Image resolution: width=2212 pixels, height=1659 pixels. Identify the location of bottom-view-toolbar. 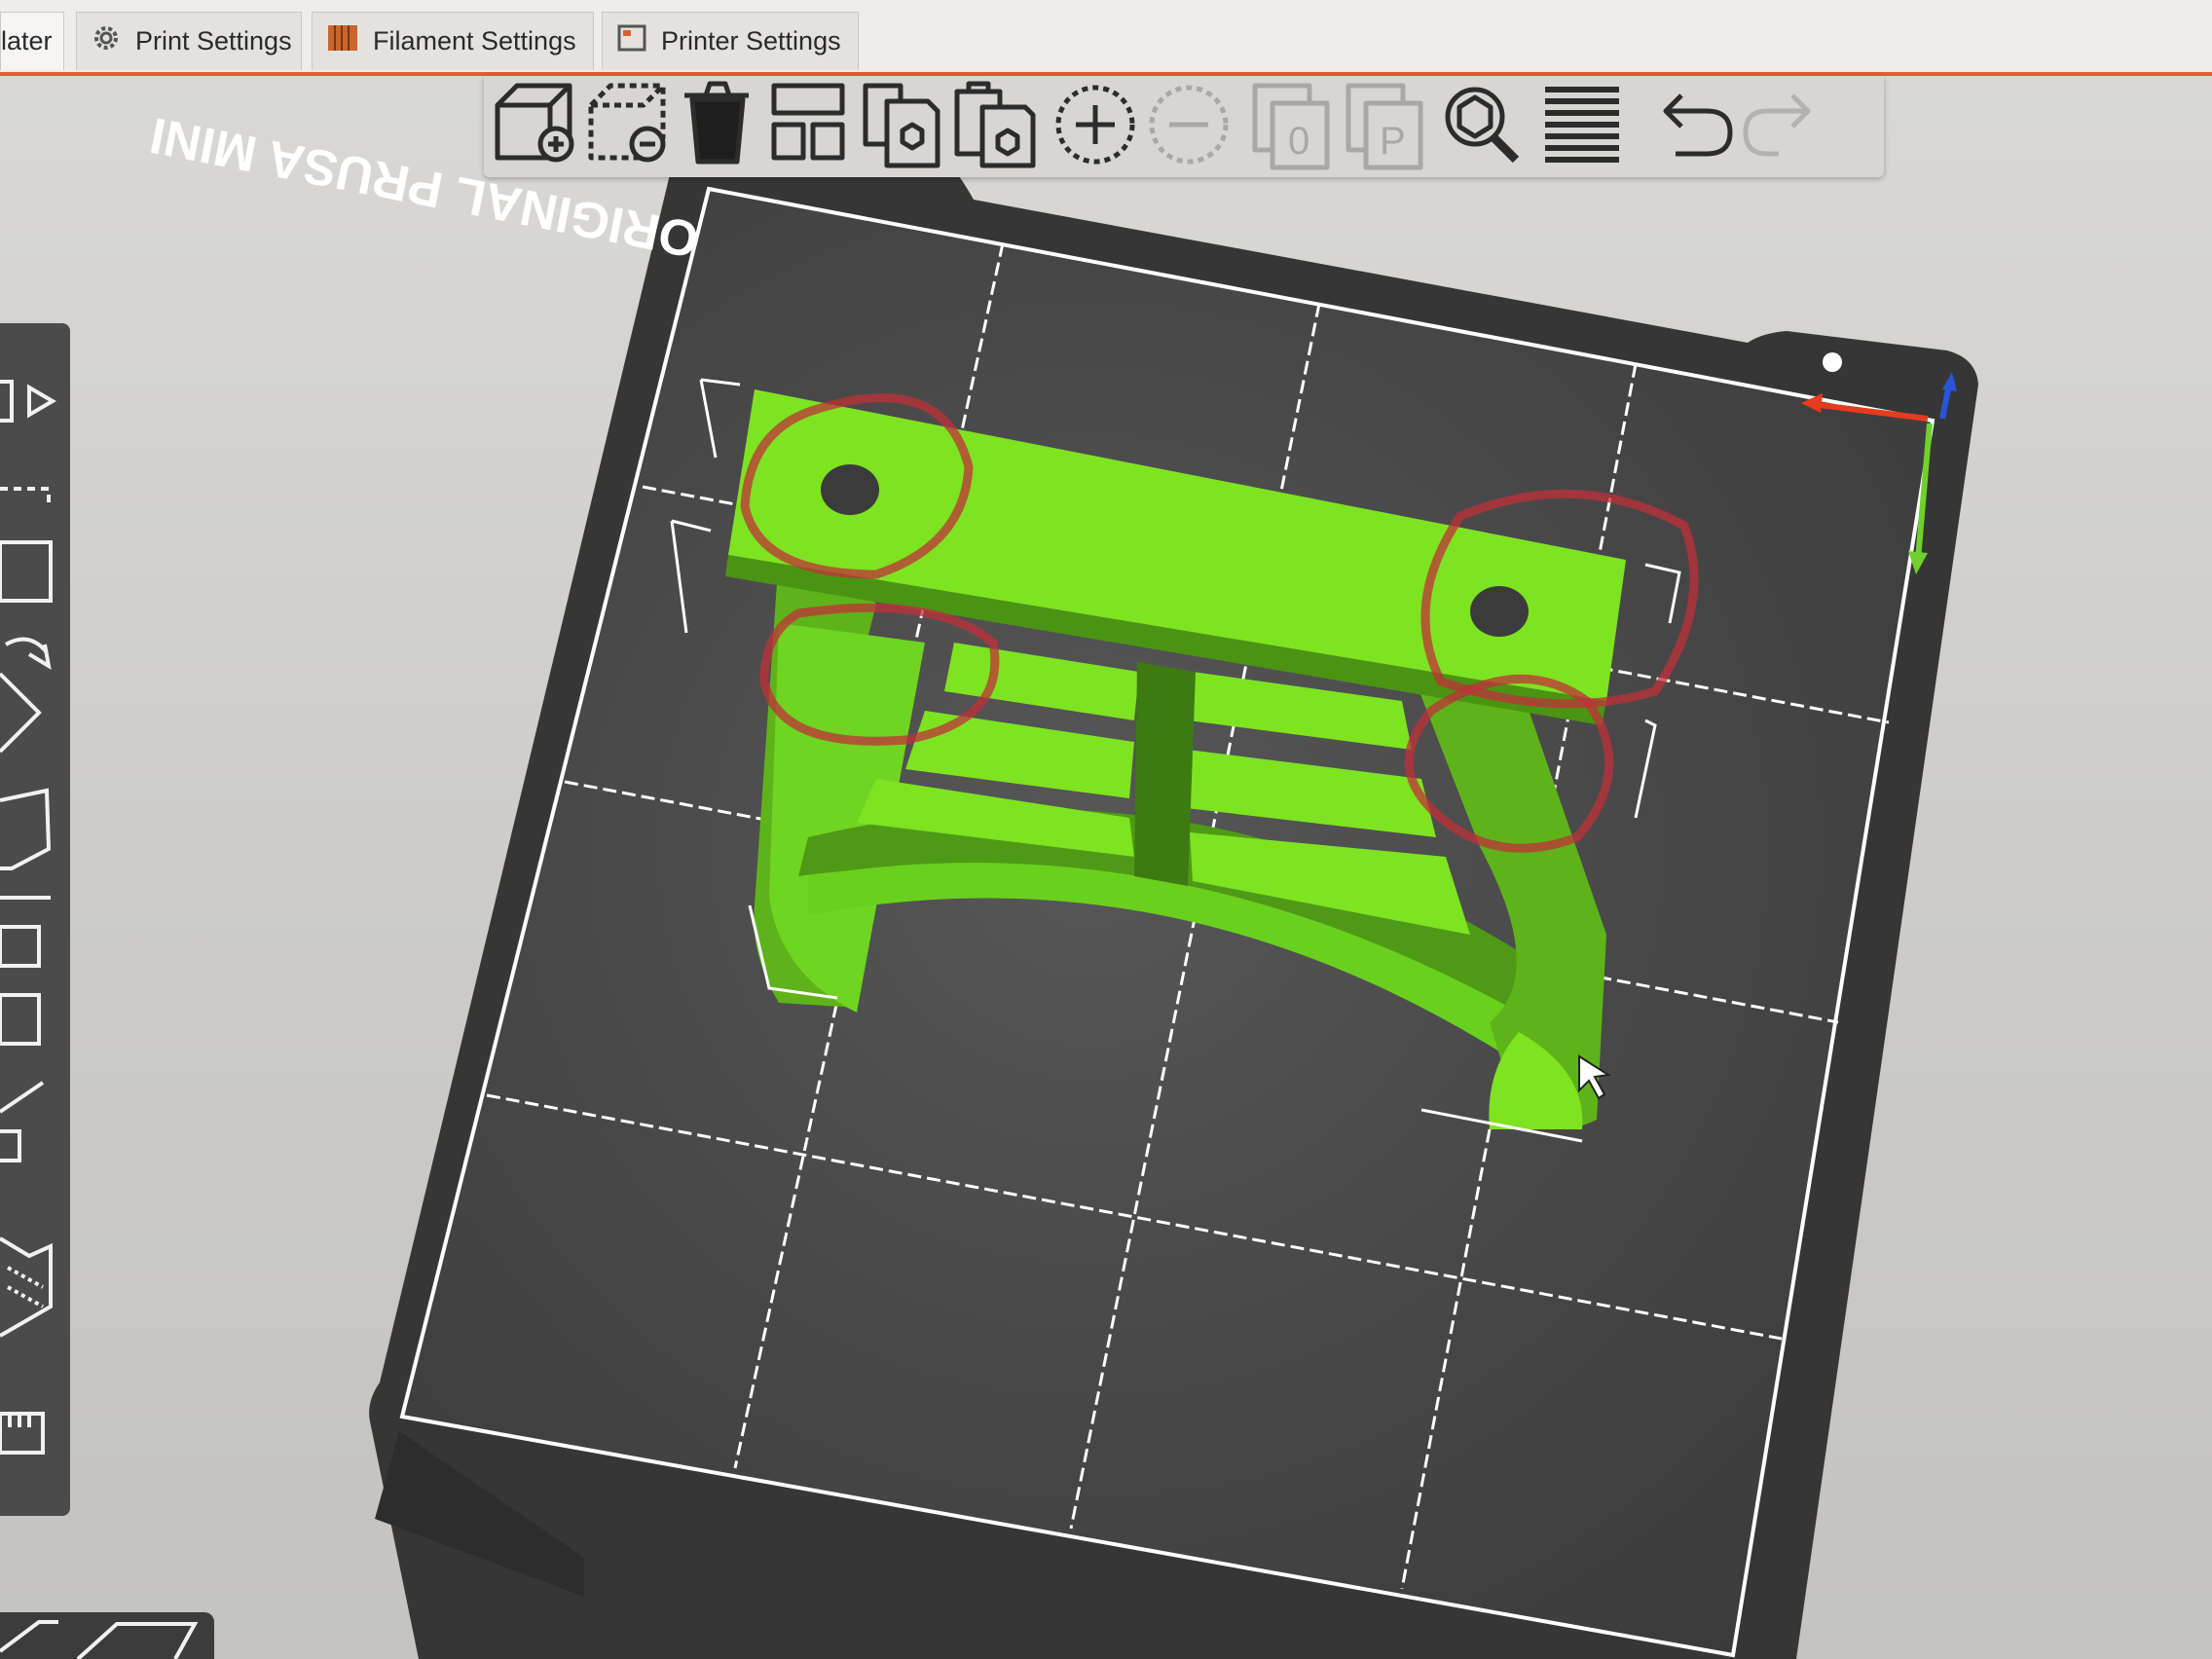
(107, 1635).